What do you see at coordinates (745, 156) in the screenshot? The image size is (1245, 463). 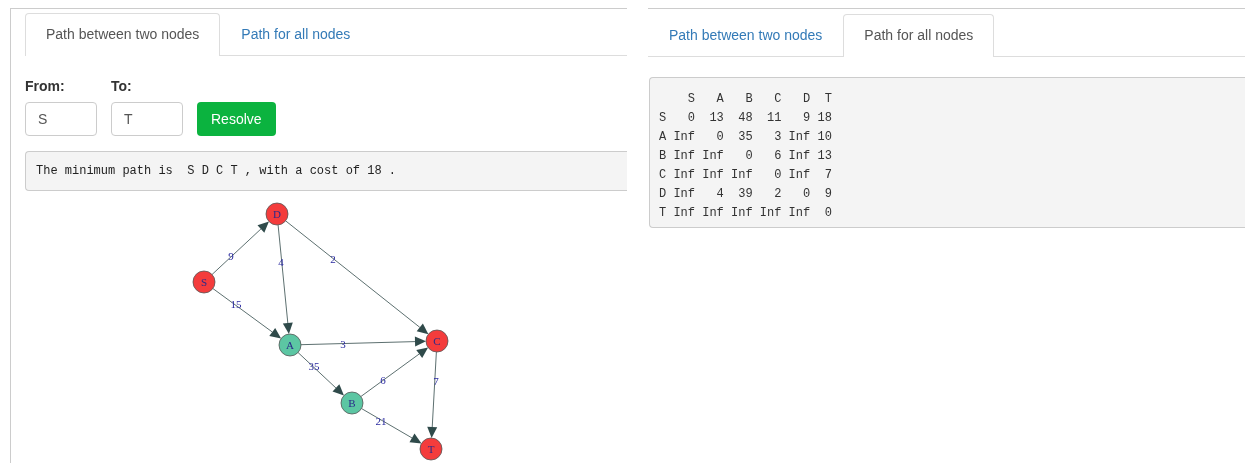 I see `matrix-row-text: B Inf Inf 0 6 Inf 13` at bounding box center [745, 156].